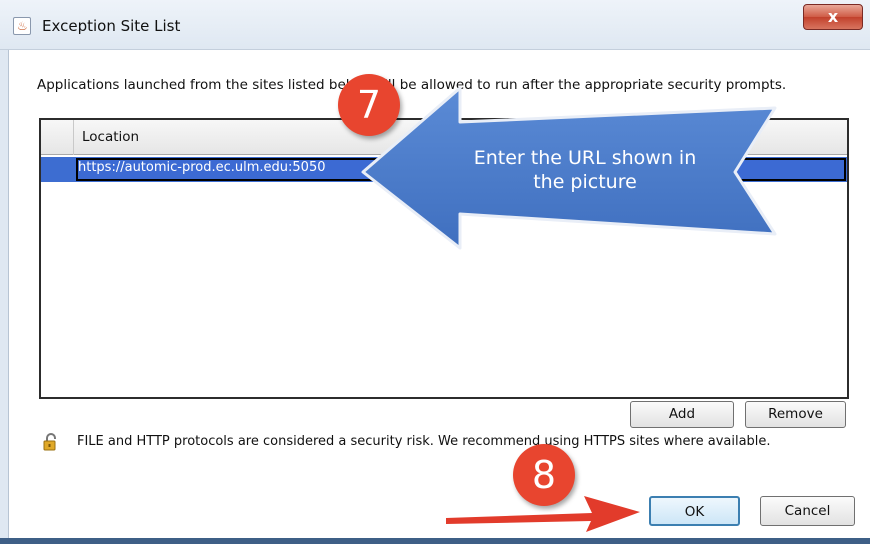 The height and width of the screenshot is (544, 870). I want to click on callout-text: Enter the URL shown in the picture, so click(585, 170).